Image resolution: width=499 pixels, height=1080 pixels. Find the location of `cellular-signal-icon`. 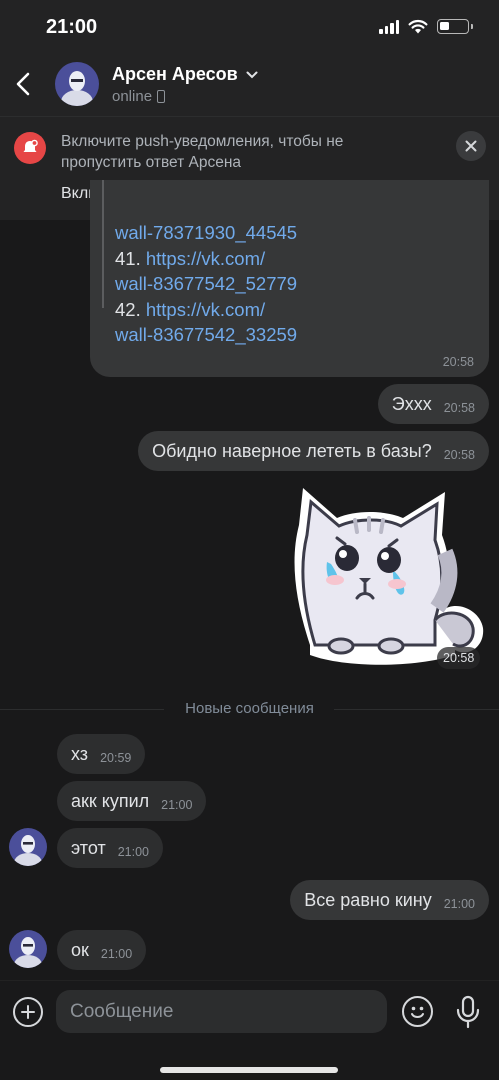

cellular-signal-icon is located at coordinates (389, 26).